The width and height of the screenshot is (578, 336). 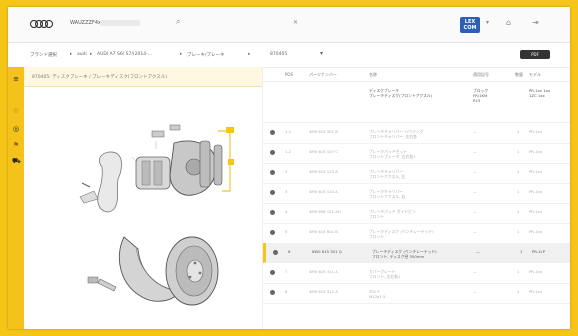 What do you see at coordinates (327, 251) in the screenshot?
I see `cell-part-number: 8W0 615 301 Q` at bounding box center [327, 251].